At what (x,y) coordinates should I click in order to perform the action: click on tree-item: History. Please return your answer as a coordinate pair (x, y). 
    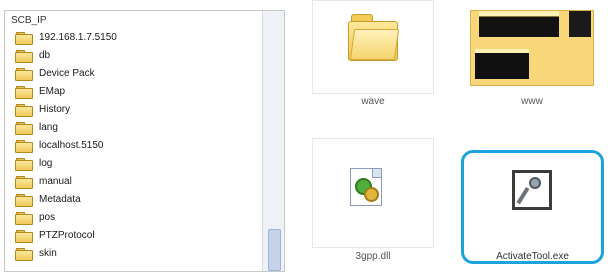
    Looking at the image, I should click on (42, 110).